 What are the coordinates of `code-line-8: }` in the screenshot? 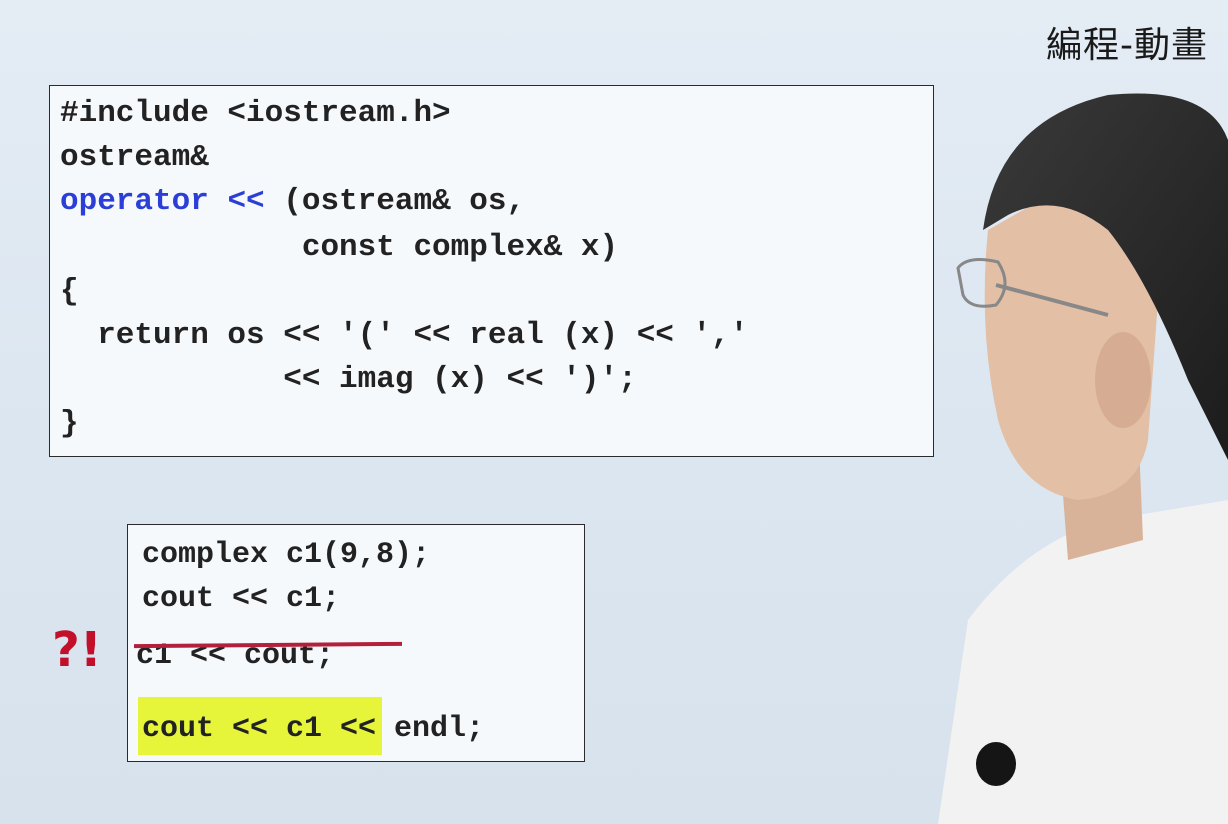 It's located at (69, 423).